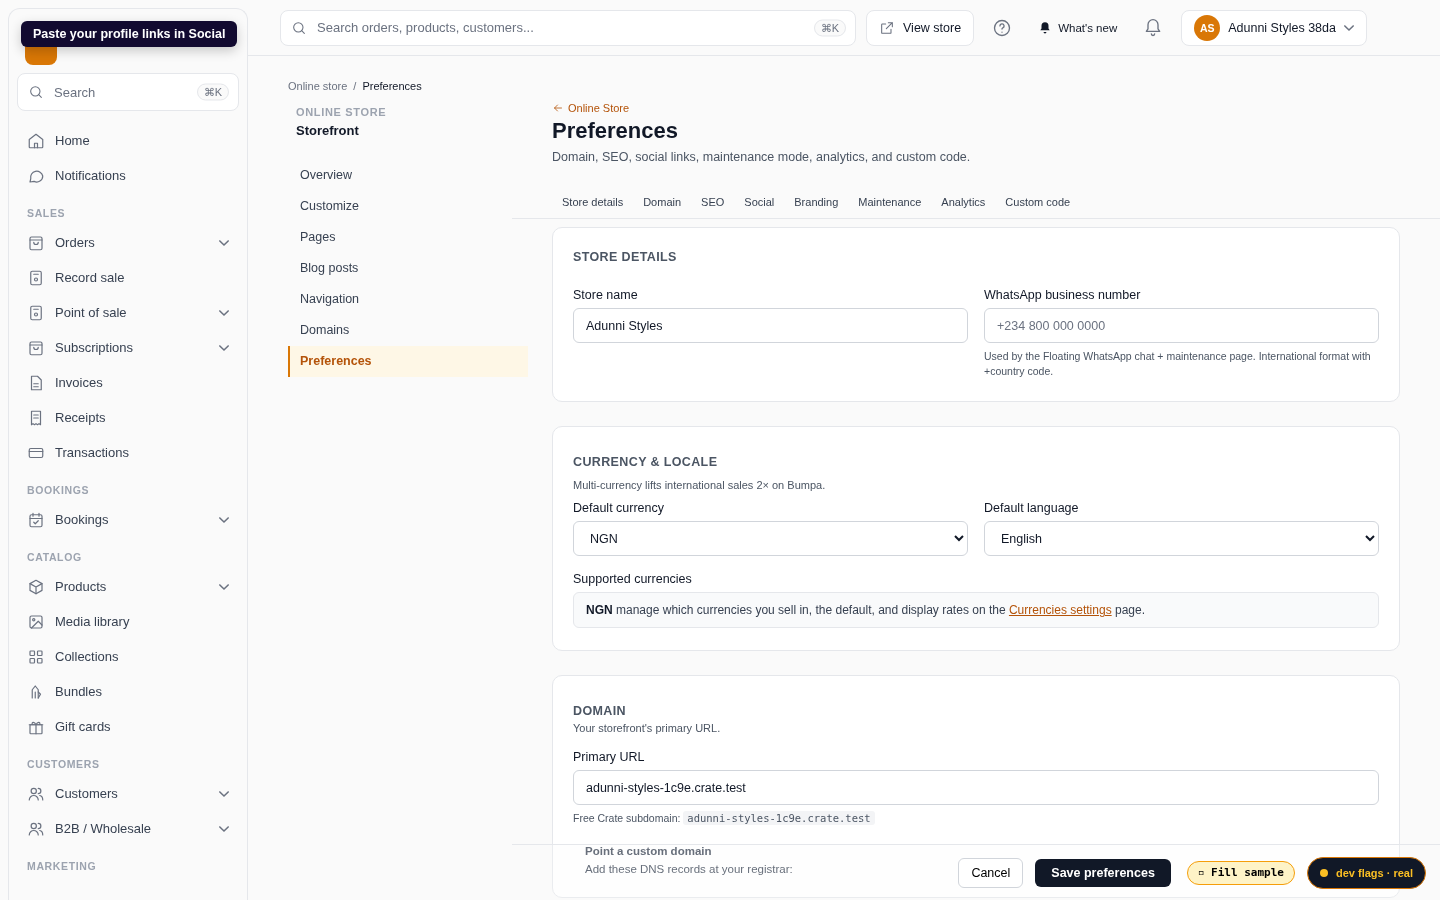 The image size is (1440, 900). Describe the element at coordinates (62, 866) in the screenshot. I see `section-heading: MARKETING` at that location.